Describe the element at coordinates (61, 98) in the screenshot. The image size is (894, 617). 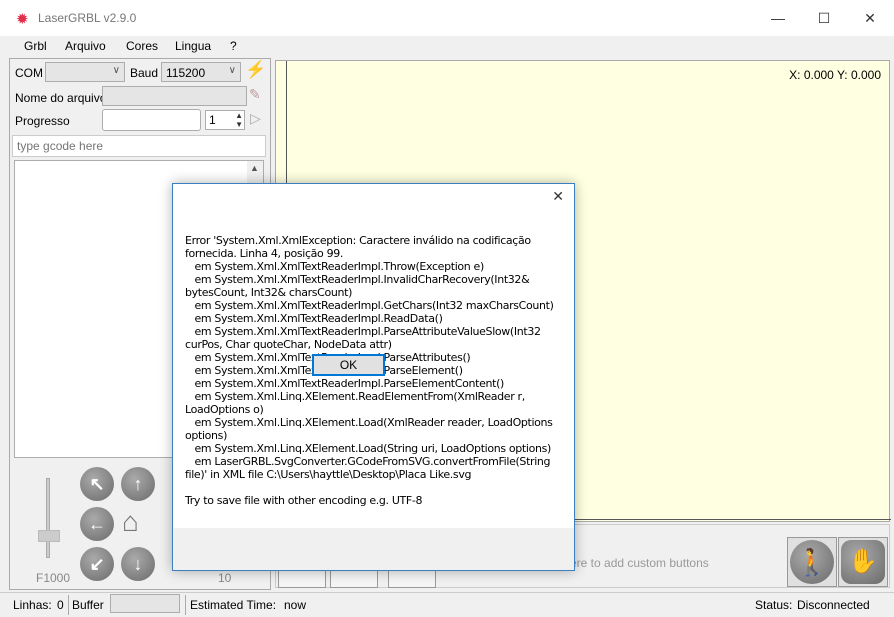
I see `file-label: Nome do arquivo` at that location.